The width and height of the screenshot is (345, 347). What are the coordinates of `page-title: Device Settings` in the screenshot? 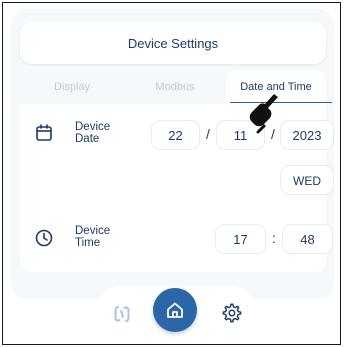 It's located at (173, 43).